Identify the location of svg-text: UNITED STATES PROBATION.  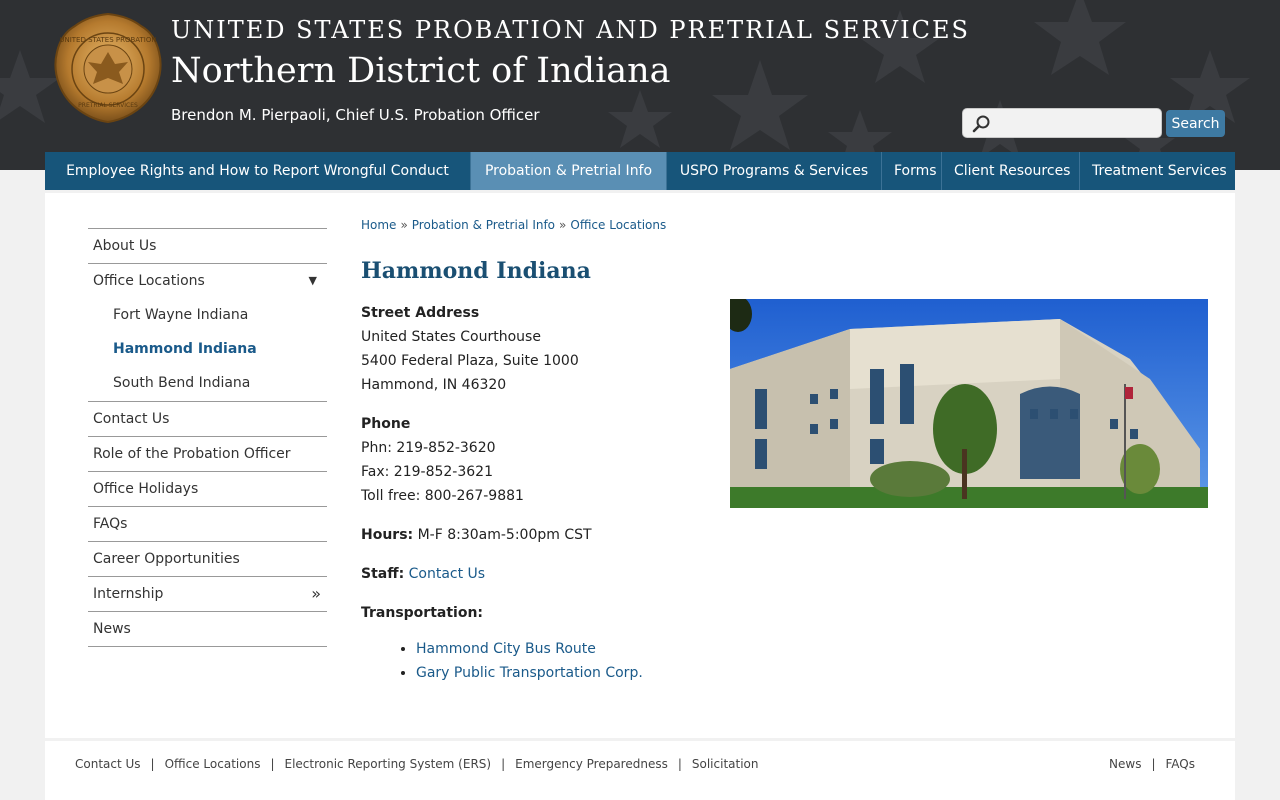
(107, 40).